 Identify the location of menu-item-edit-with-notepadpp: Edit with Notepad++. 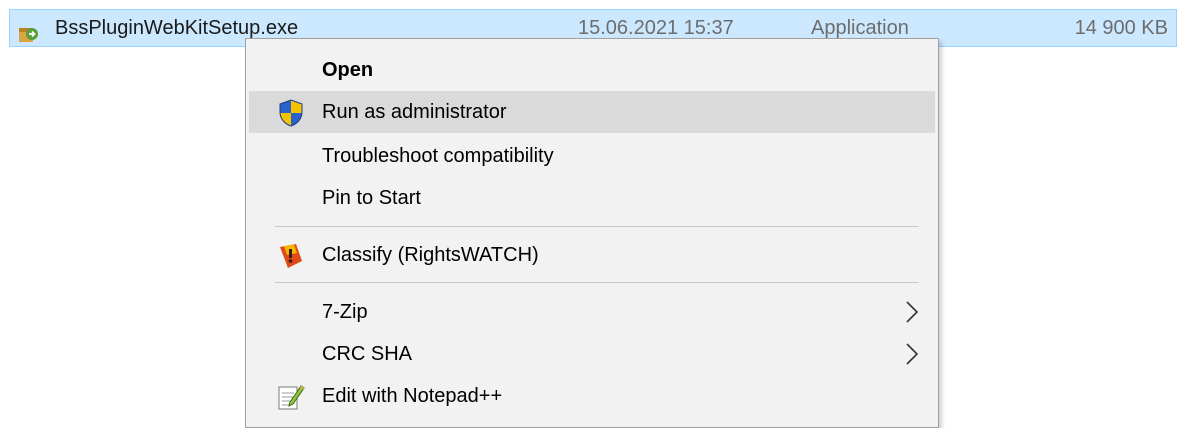
(592, 396).